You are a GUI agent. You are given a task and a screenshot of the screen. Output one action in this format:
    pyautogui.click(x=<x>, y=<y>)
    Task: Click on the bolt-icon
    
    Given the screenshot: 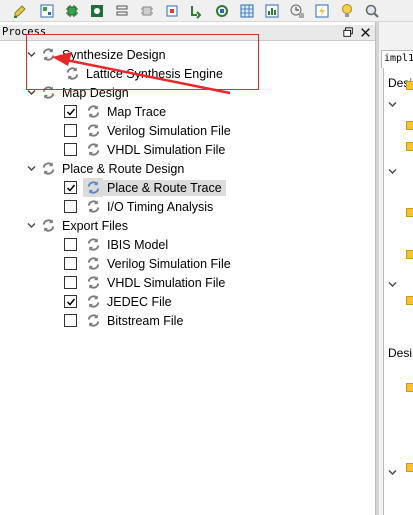 What is the action you would take?
    pyautogui.click(x=322, y=10)
    